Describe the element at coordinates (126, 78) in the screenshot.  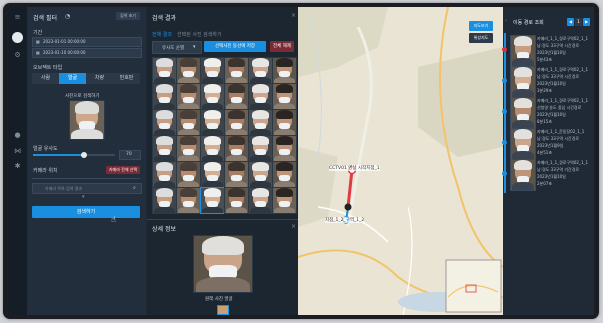
I see `tab-plate: 번호판` at that location.